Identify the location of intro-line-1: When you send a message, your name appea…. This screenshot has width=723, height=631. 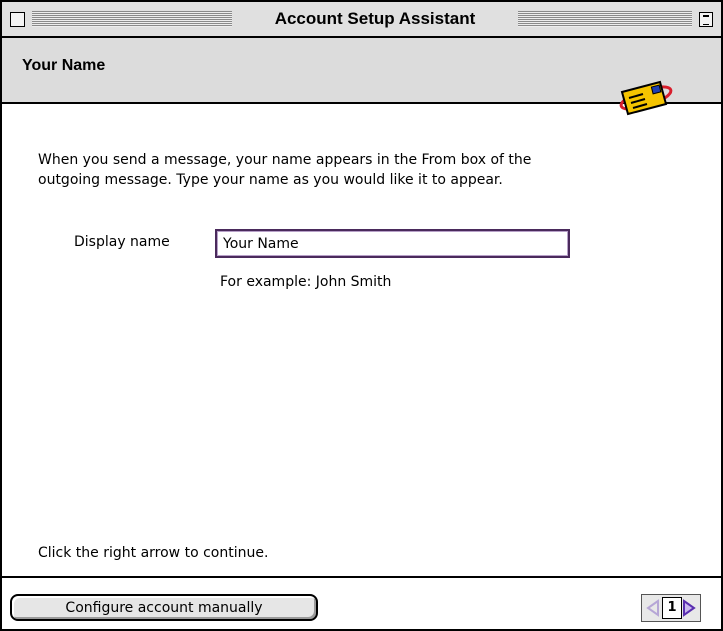
(285, 160).